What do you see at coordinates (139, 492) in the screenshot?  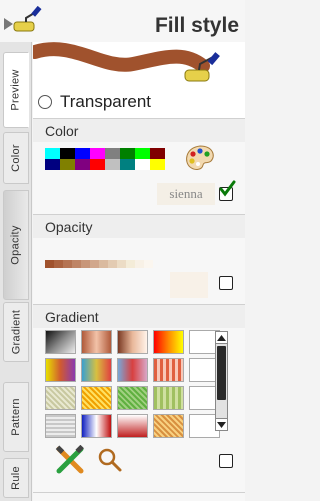 I see `divider` at bounding box center [139, 492].